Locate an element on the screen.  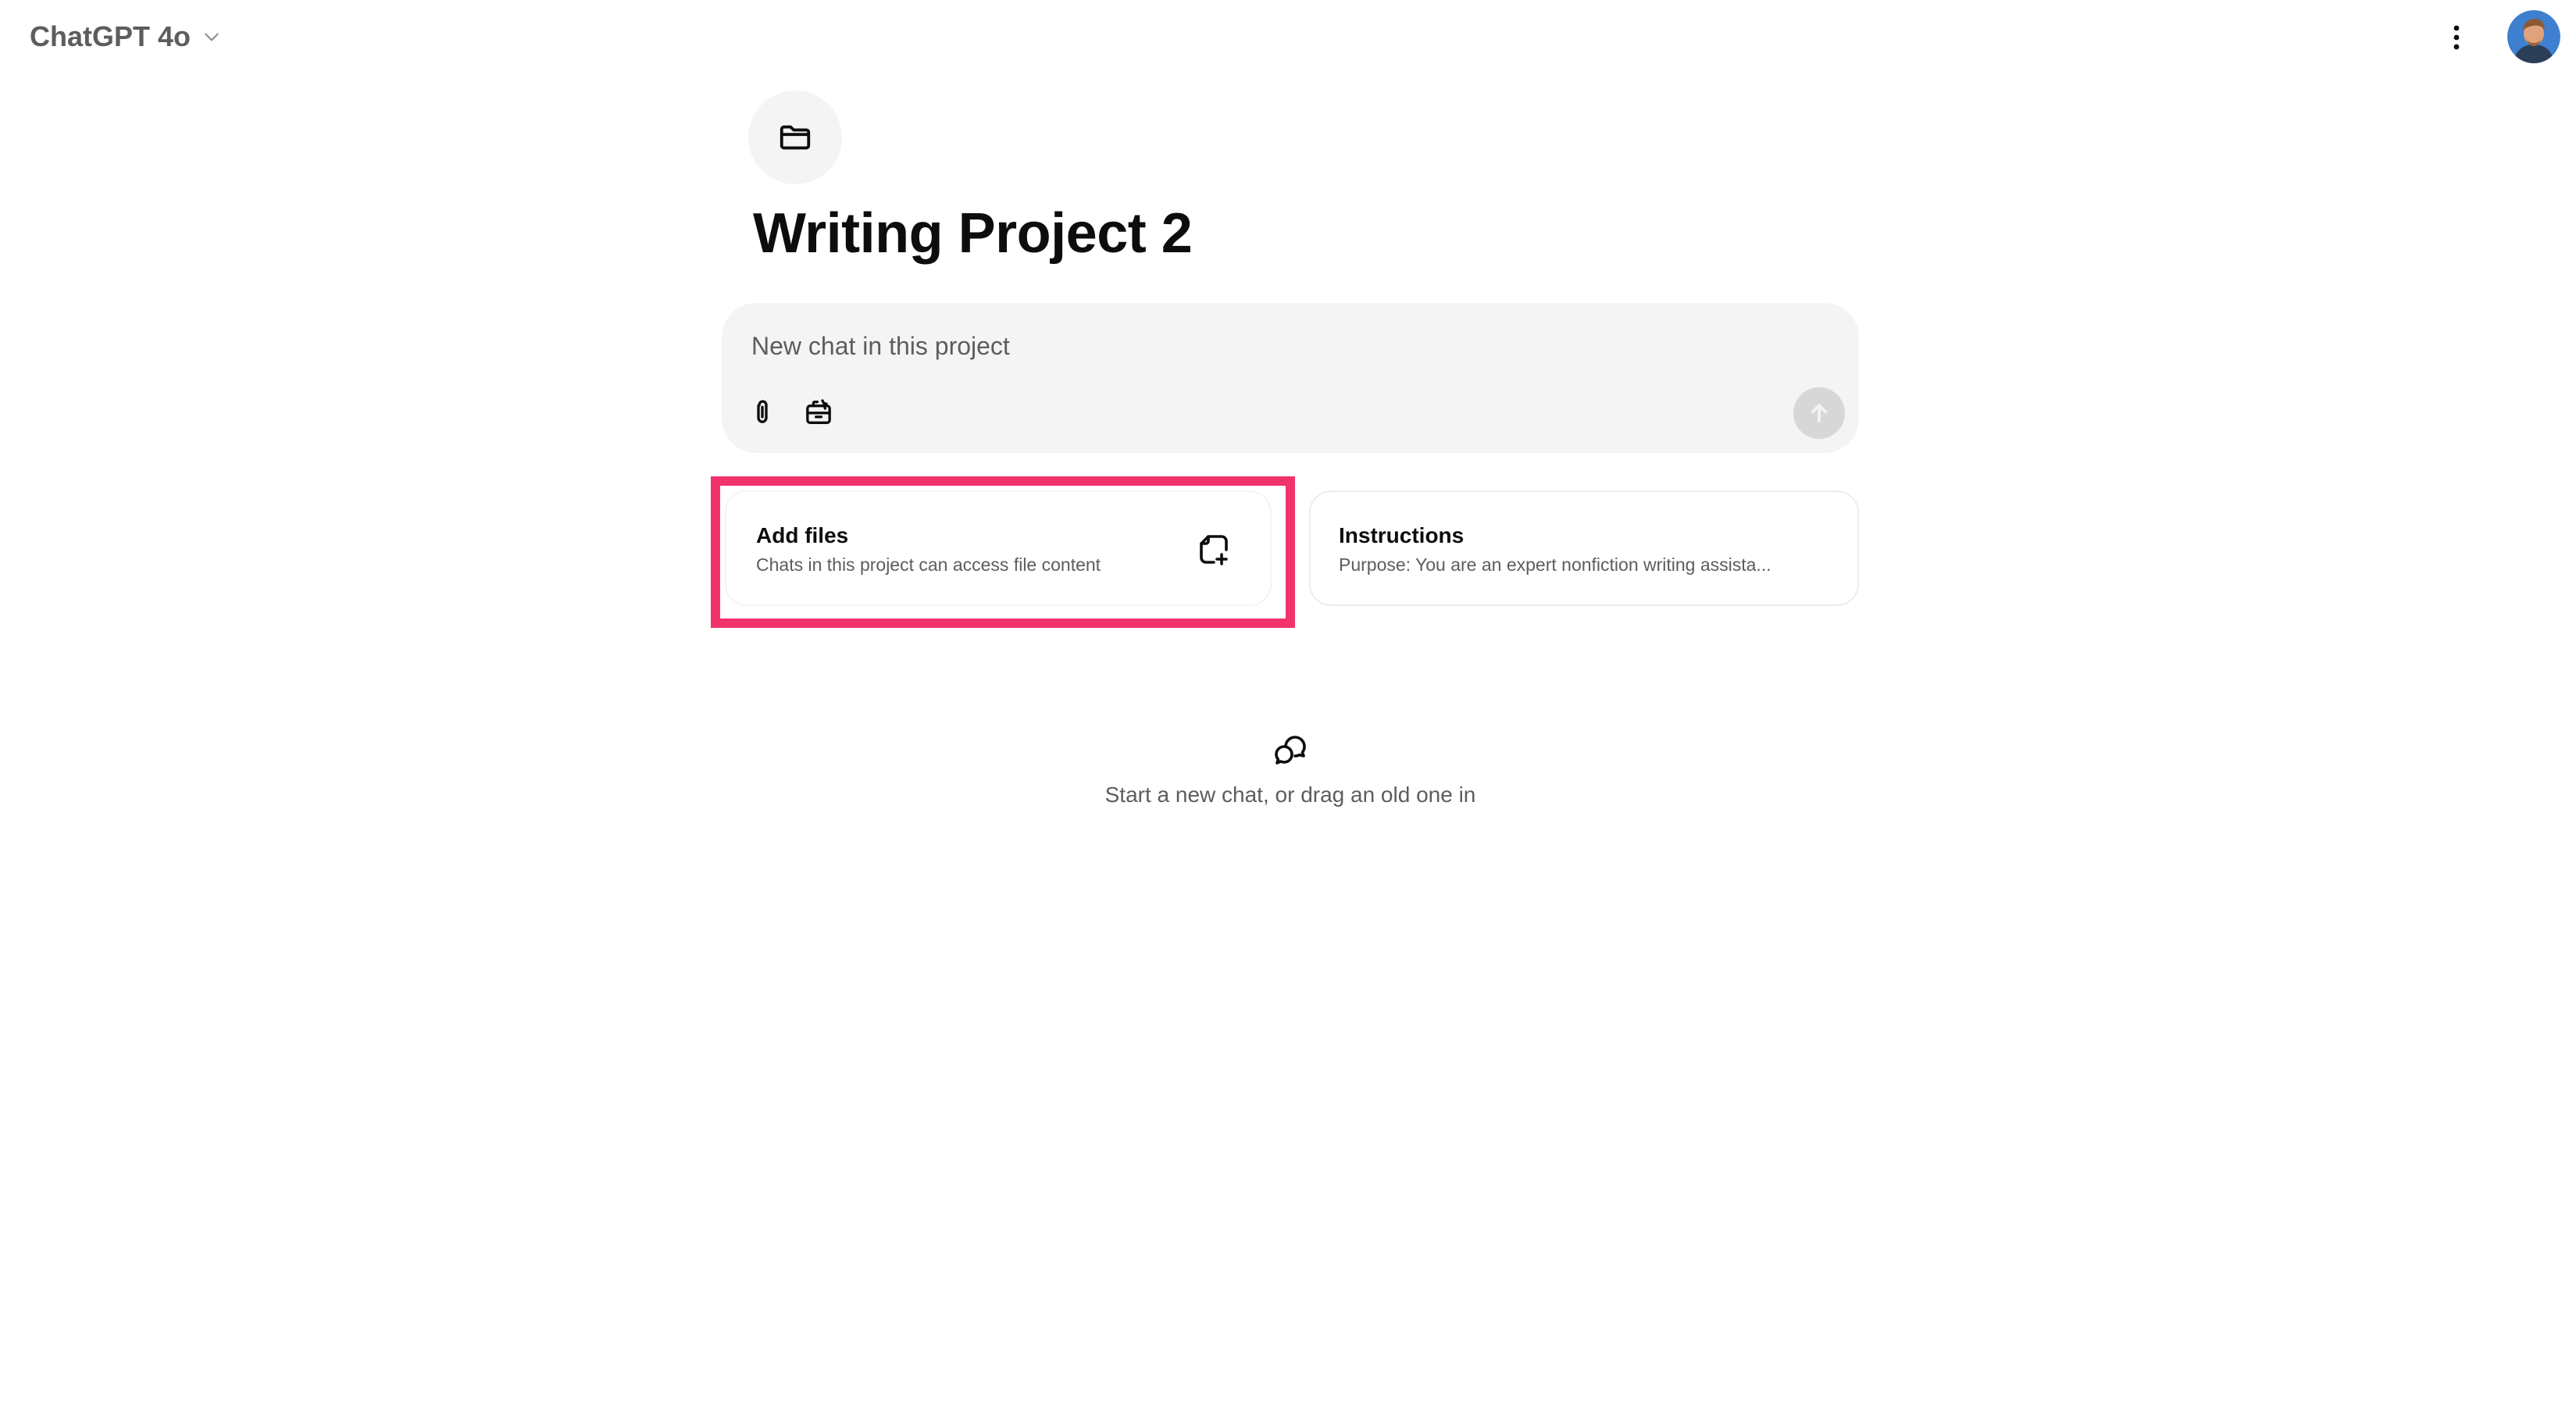
chevron-down-icon is located at coordinates (212, 37).